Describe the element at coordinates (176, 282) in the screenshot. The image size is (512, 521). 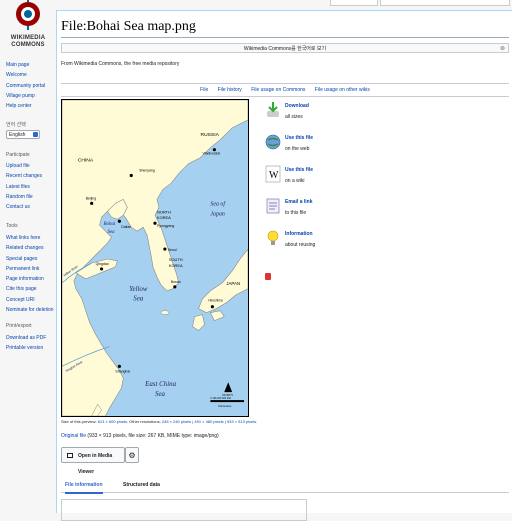
I see `label-busan: Busan` at that location.